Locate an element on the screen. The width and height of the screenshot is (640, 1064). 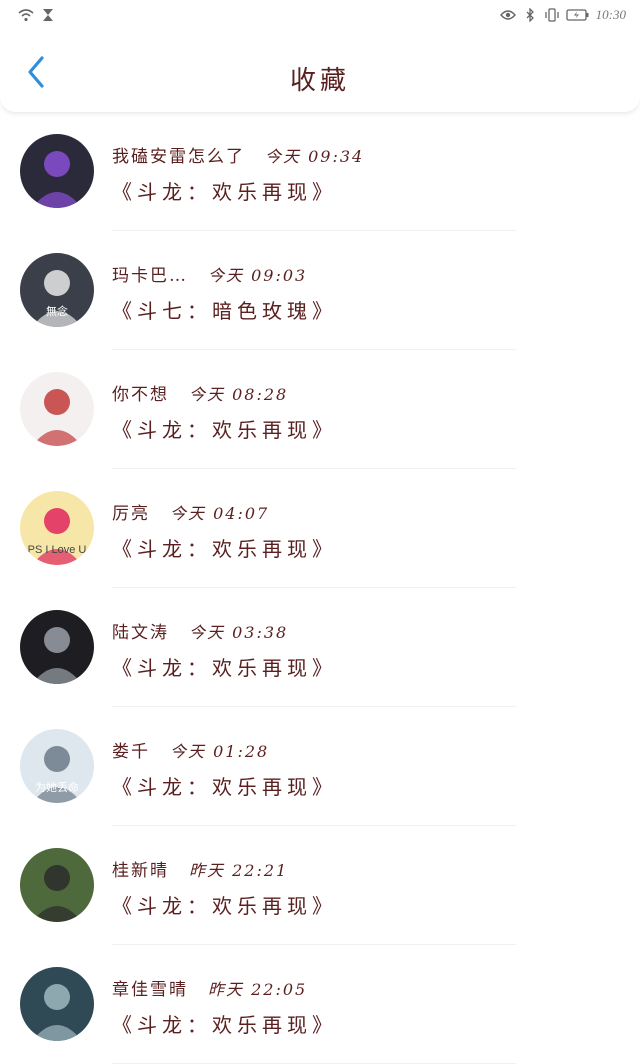
avatar: PS I Love U is located at coordinates (57, 528).